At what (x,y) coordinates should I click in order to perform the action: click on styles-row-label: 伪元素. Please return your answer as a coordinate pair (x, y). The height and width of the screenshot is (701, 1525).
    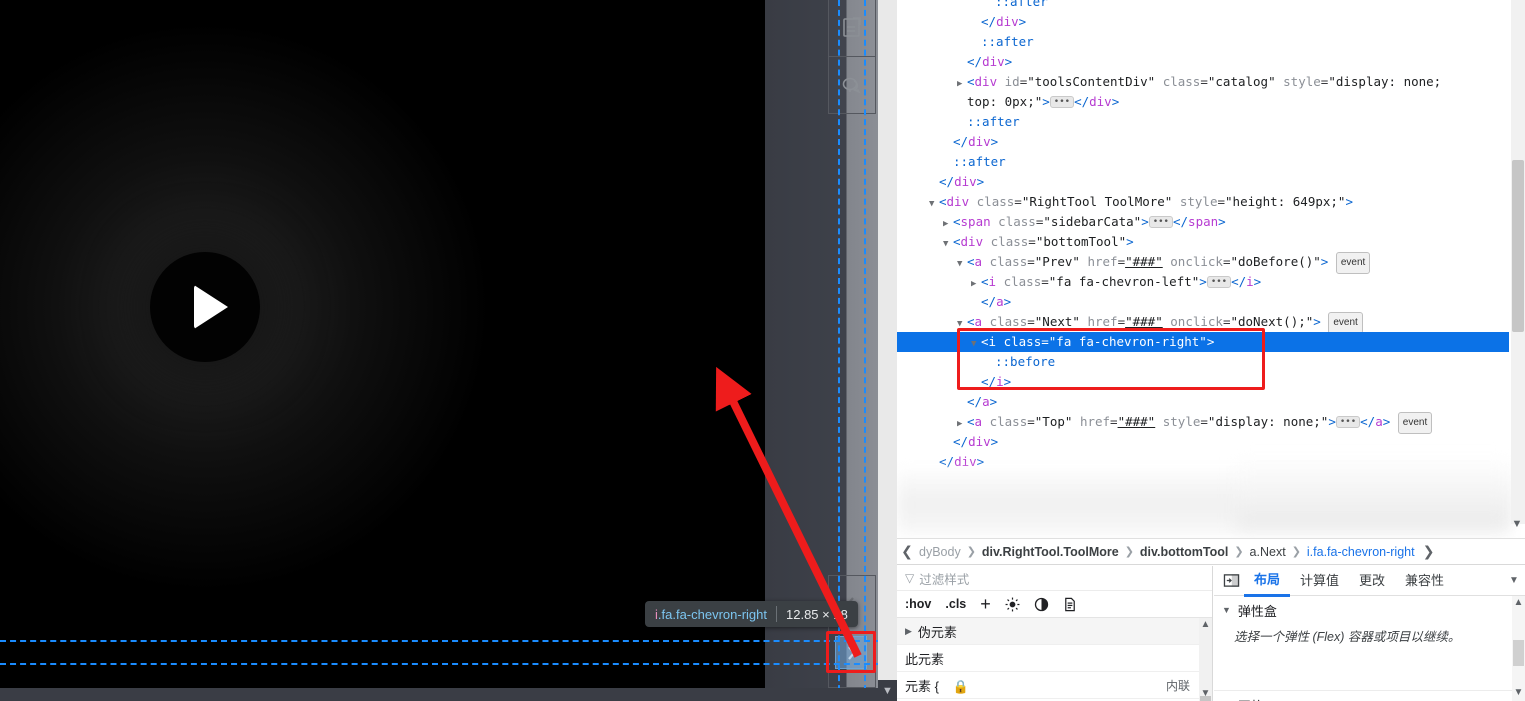
    Looking at the image, I should click on (937, 632).